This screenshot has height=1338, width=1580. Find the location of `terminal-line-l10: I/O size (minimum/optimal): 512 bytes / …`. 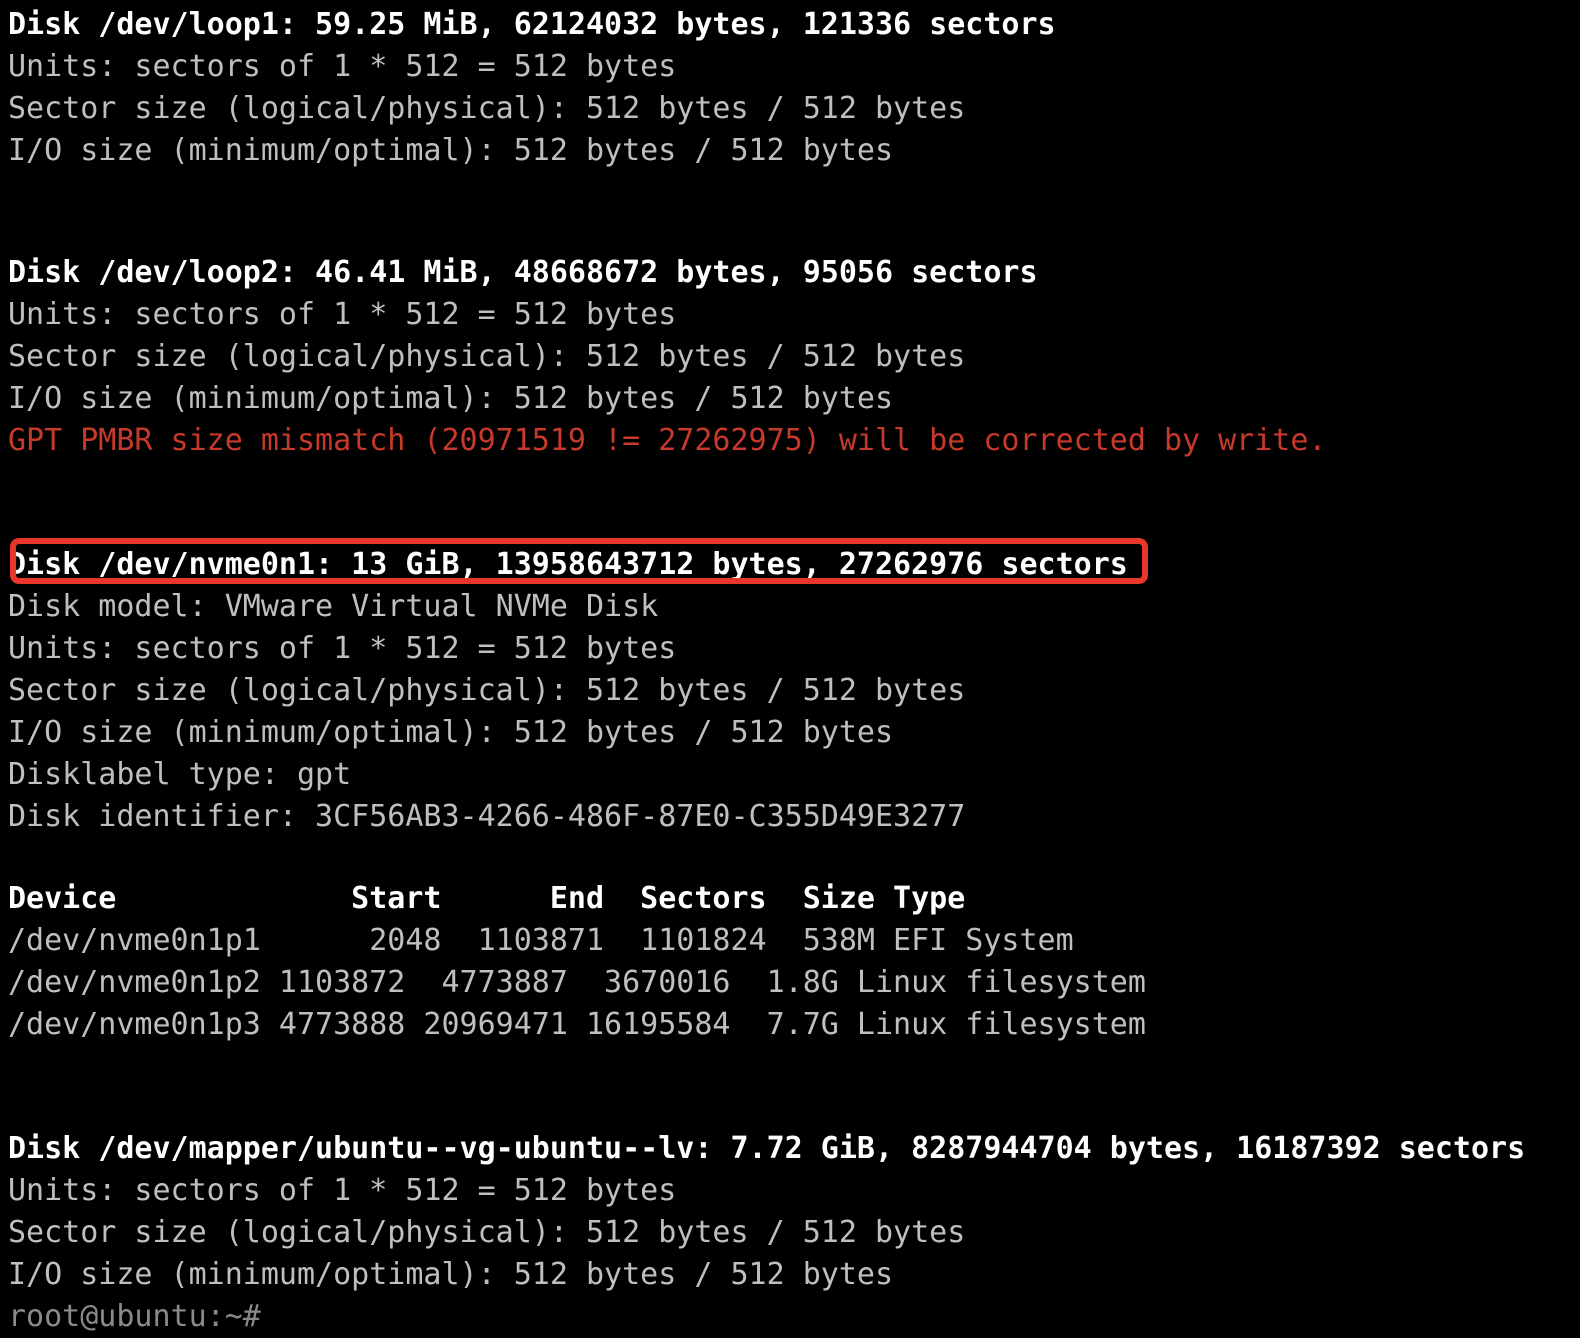

terminal-line-l10: I/O size (minimum/optimal): 512 bytes / … is located at coordinates (451, 398).